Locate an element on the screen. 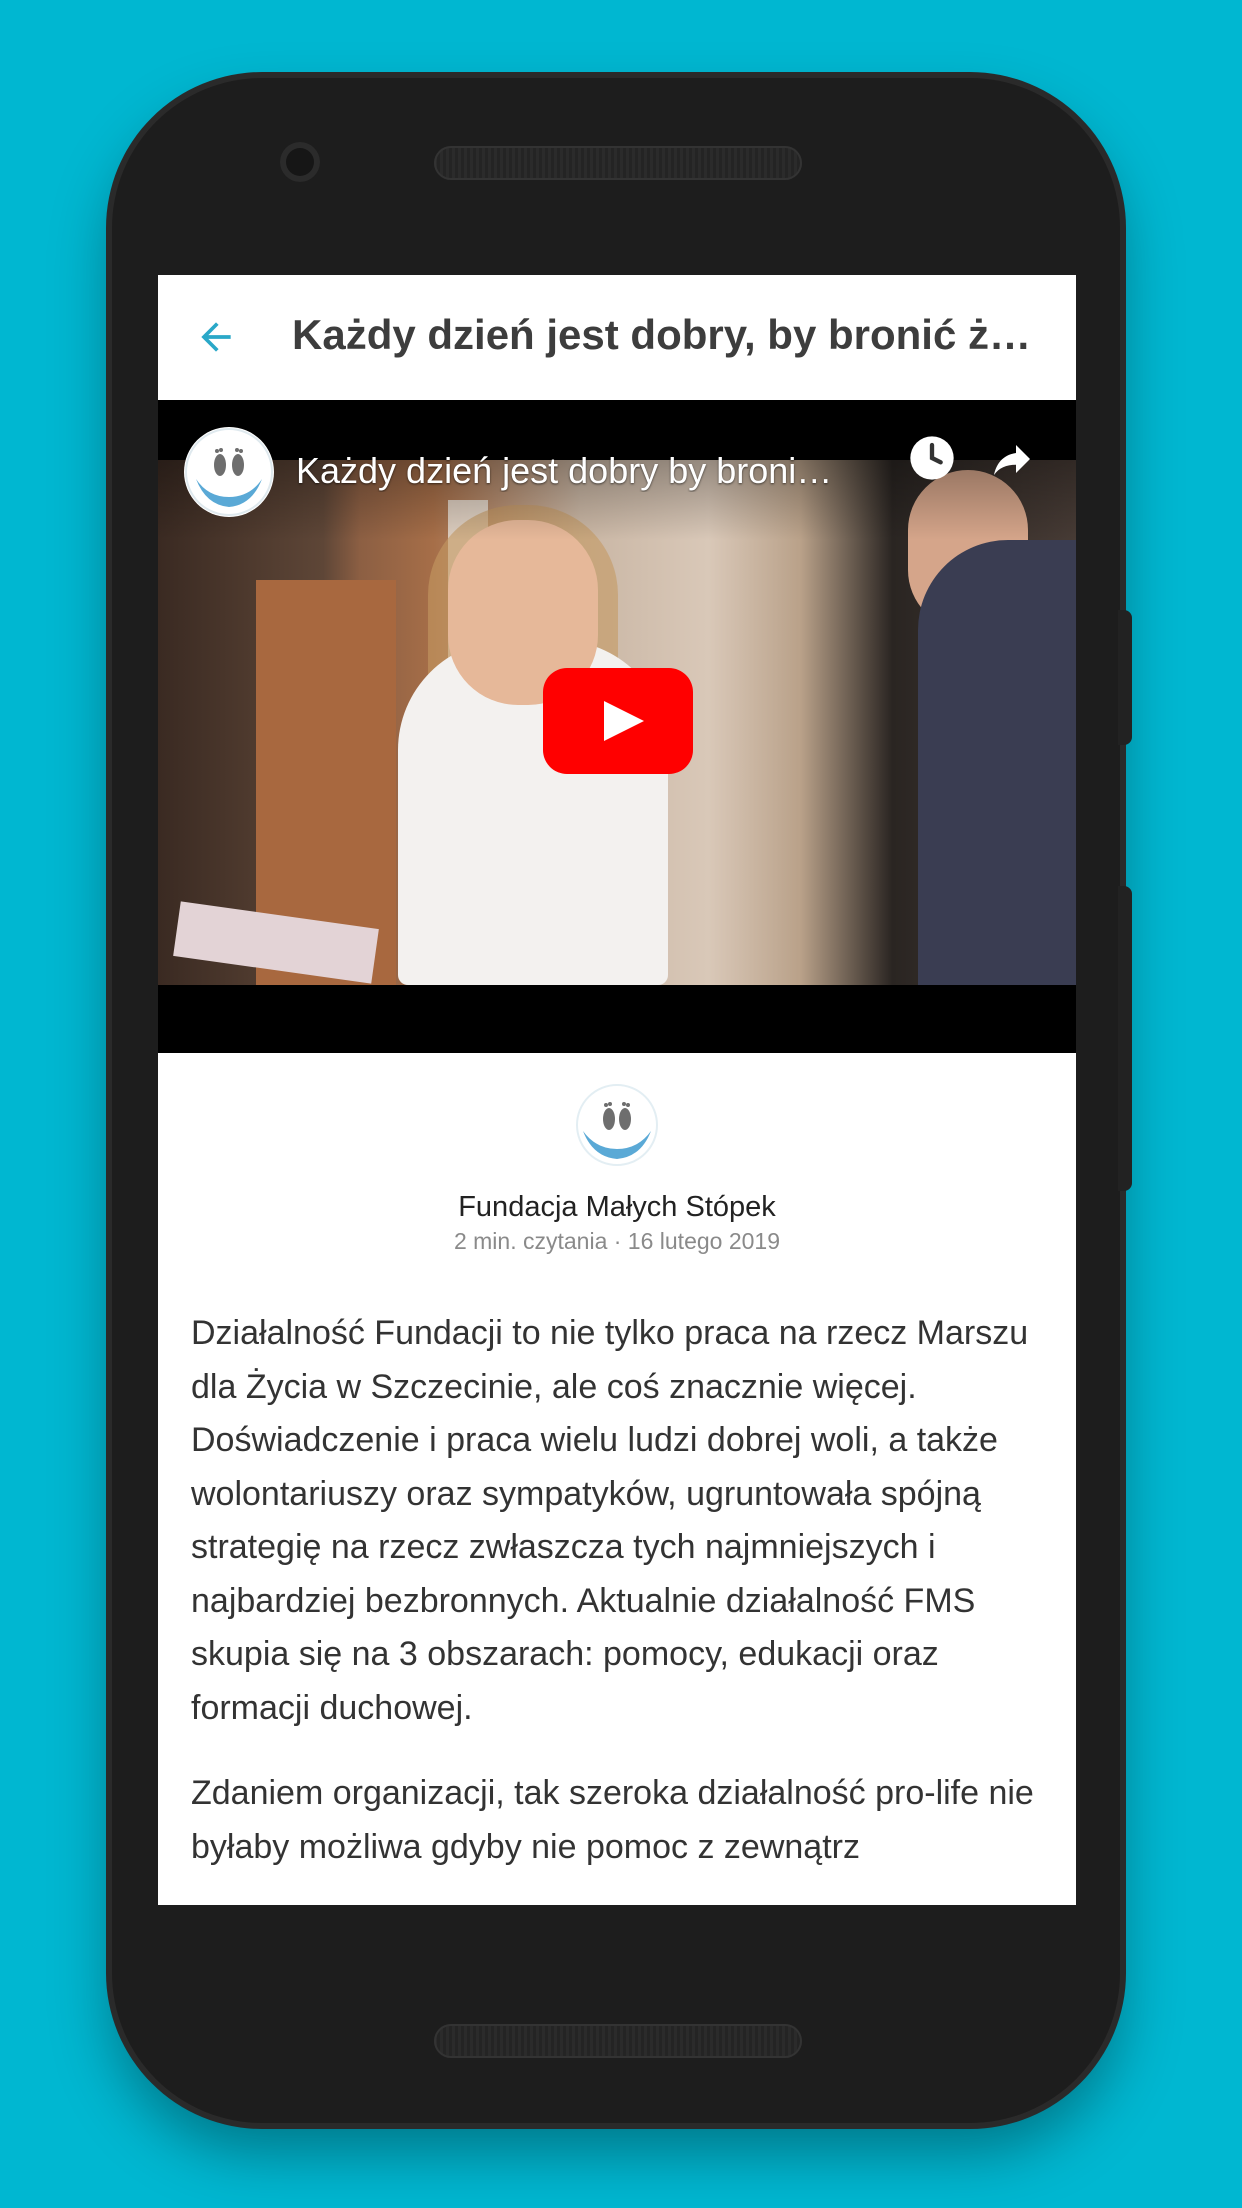 Image resolution: width=1242 pixels, height=2208 pixels. author-name: Fundacja Małych Stópek is located at coordinates (617, 1207).